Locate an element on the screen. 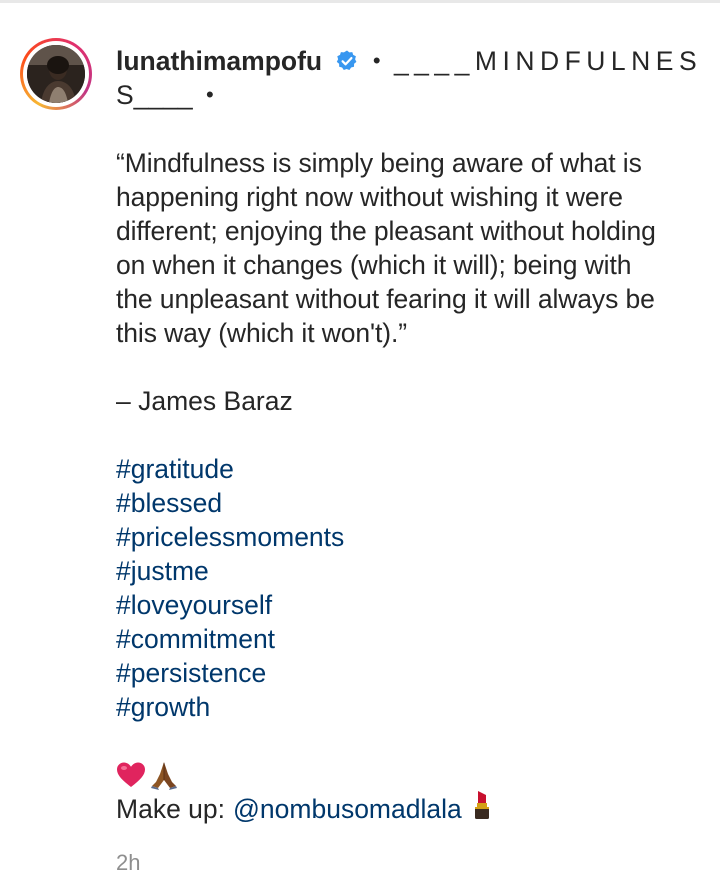 The width and height of the screenshot is (720, 885). hashtag-link: #persistence is located at coordinates (401, 673).